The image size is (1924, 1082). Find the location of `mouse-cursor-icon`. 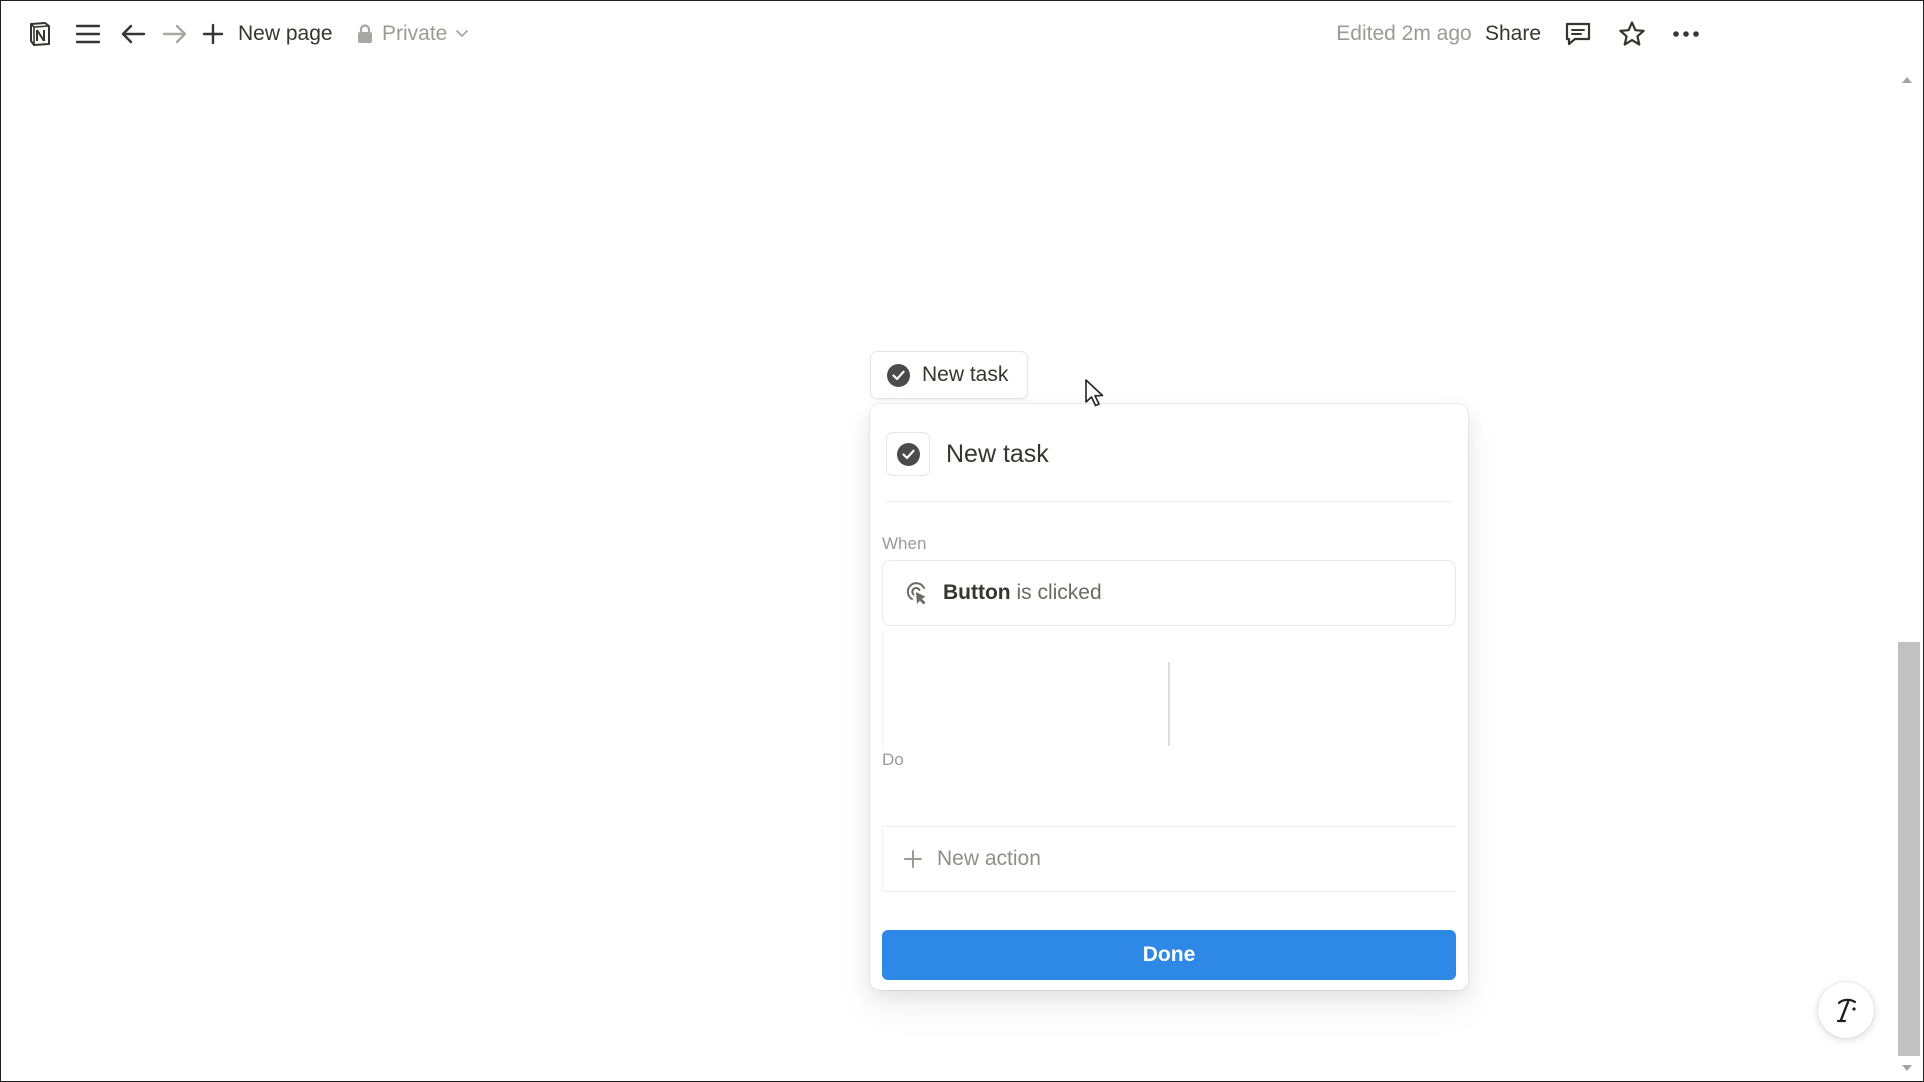

mouse-cursor-icon is located at coordinates (1095, 393).